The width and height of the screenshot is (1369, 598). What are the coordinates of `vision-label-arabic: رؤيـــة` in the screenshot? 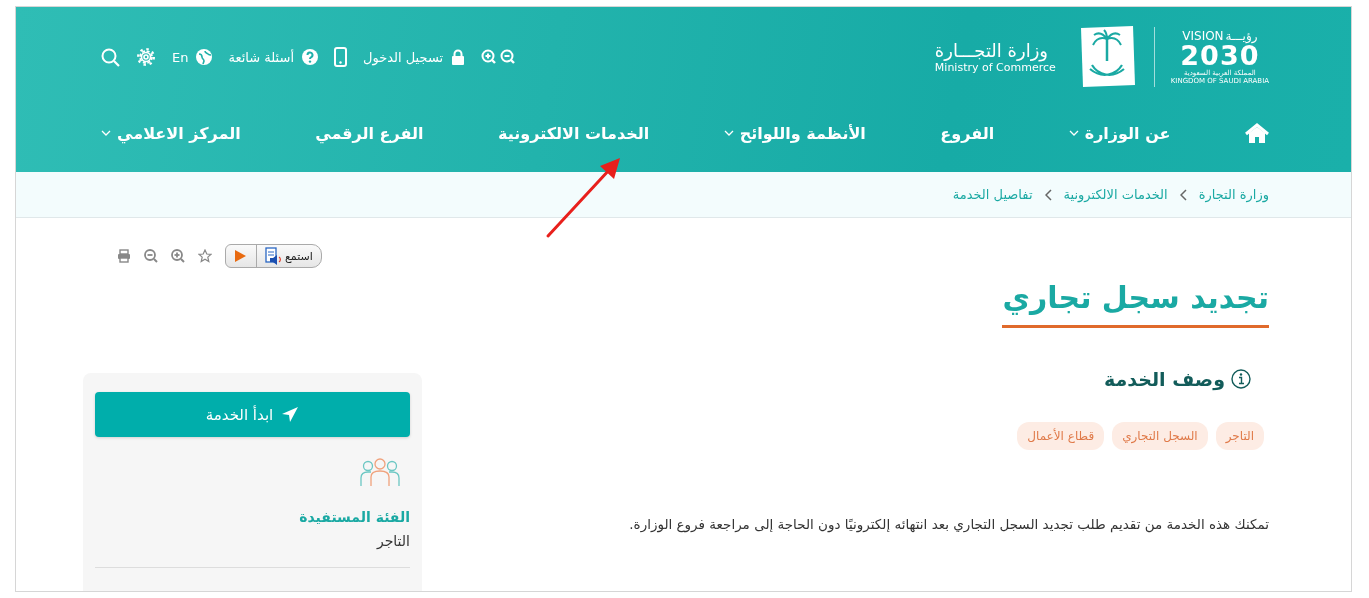 It's located at (1241, 36).